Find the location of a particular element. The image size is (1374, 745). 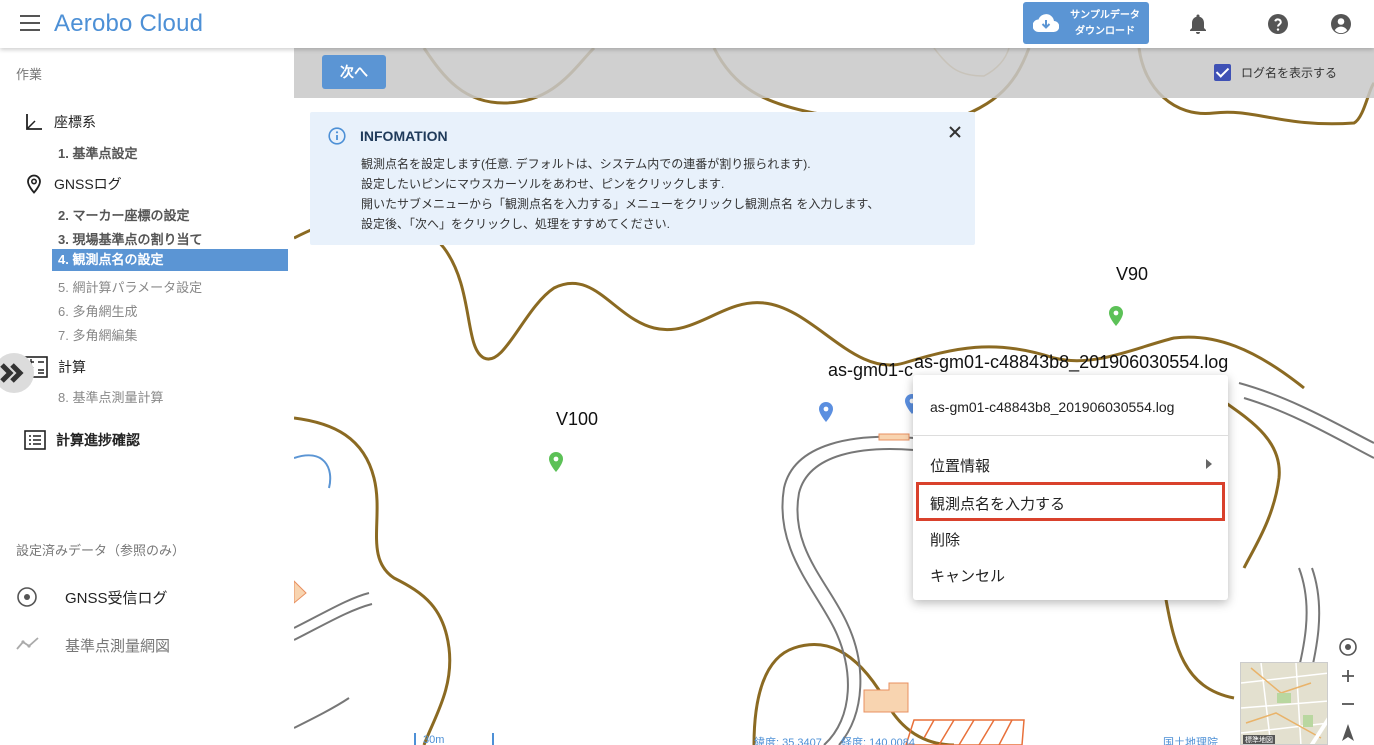

sidebar-step-6: 6. 多角網生成 is located at coordinates (97, 310).